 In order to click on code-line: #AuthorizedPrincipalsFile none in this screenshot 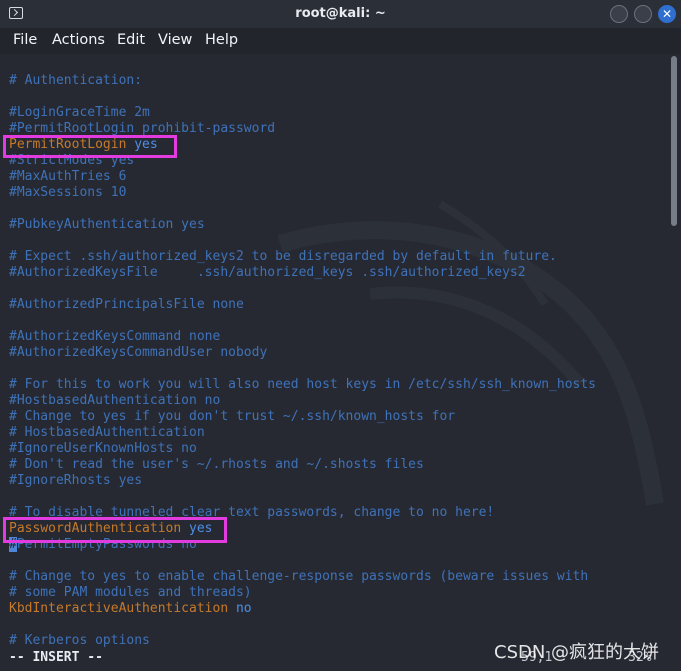, I will do `click(126, 304)`.